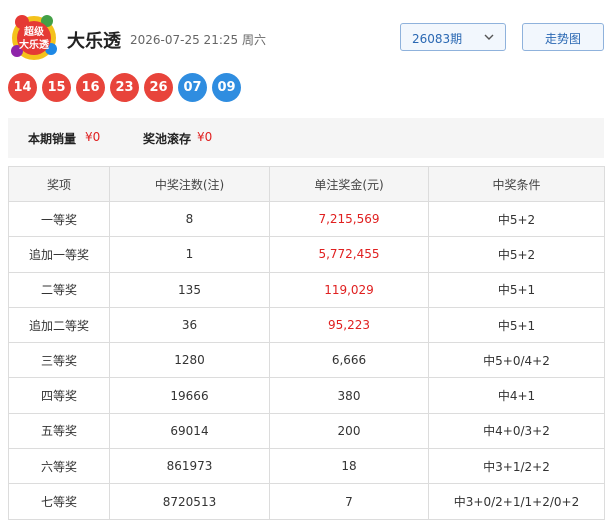  I want to click on prize-amount-cell: 5,772,455, so click(349, 254).